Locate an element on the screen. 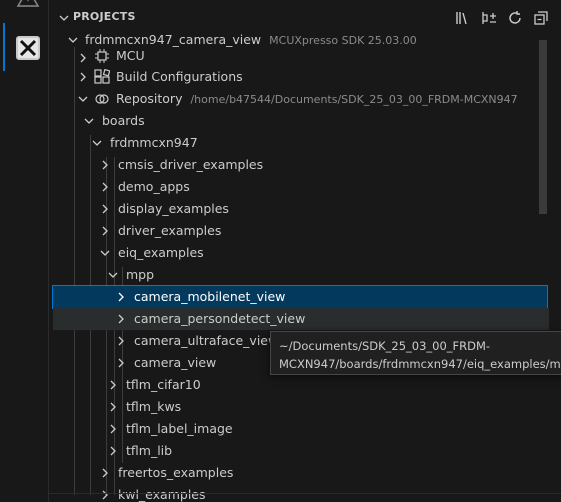 This screenshot has width=561, height=502. build-config-icon is located at coordinates (102, 76).